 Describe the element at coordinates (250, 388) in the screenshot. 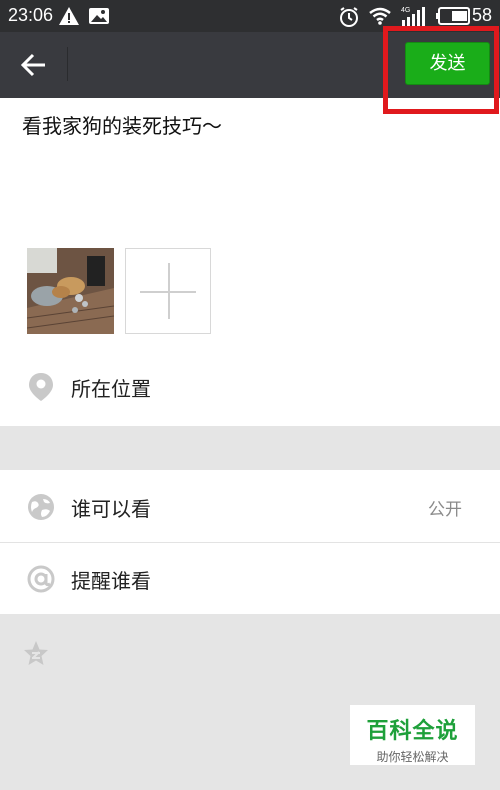

I see `location-row: 所在位置` at that location.